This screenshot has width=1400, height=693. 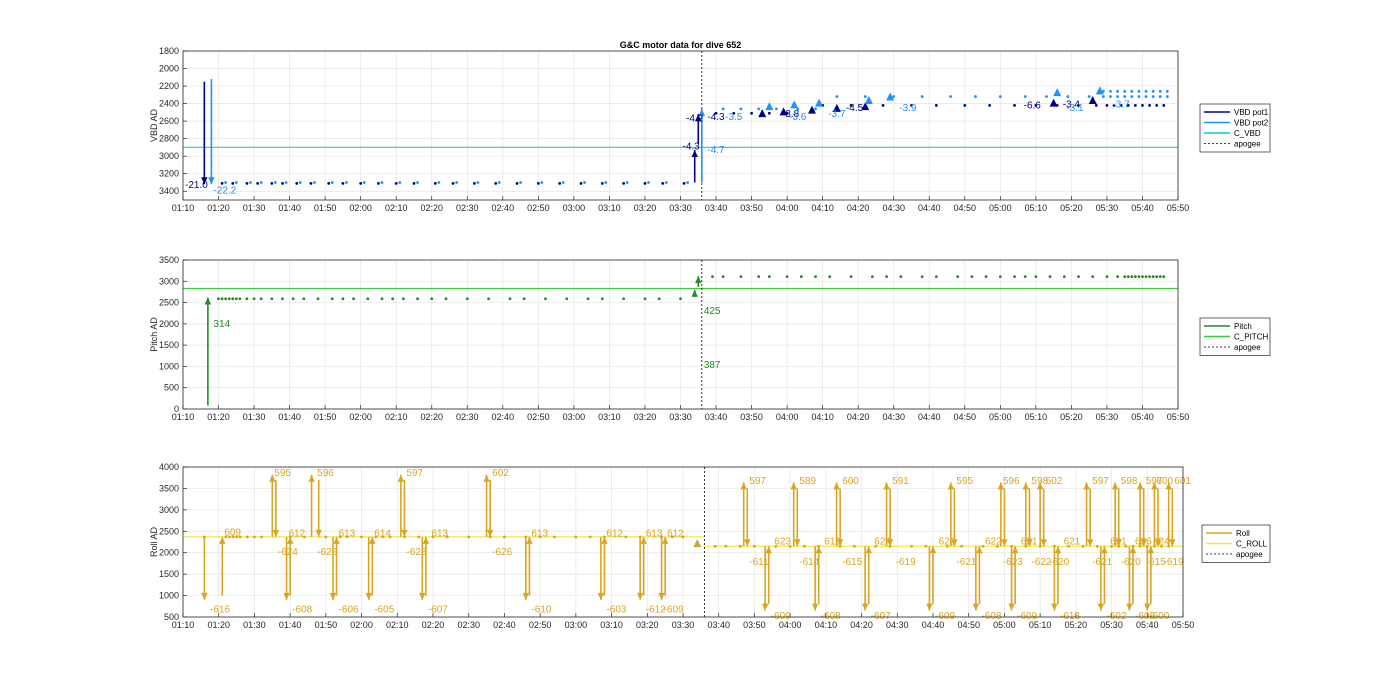 What do you see at coordinates (832, 542) in the screenshot?
I see `data-label: 616` at bounding box center [832, 542].